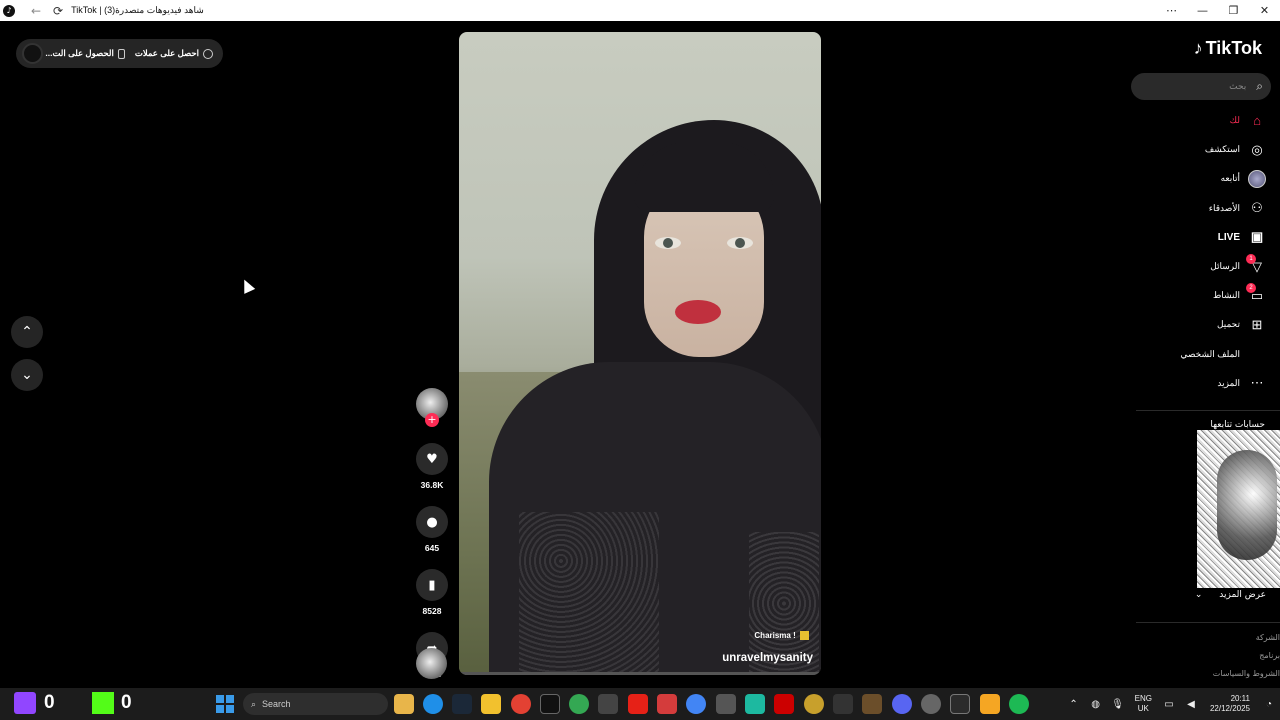  I want to click on comment-count: 645, so click(432, 548).